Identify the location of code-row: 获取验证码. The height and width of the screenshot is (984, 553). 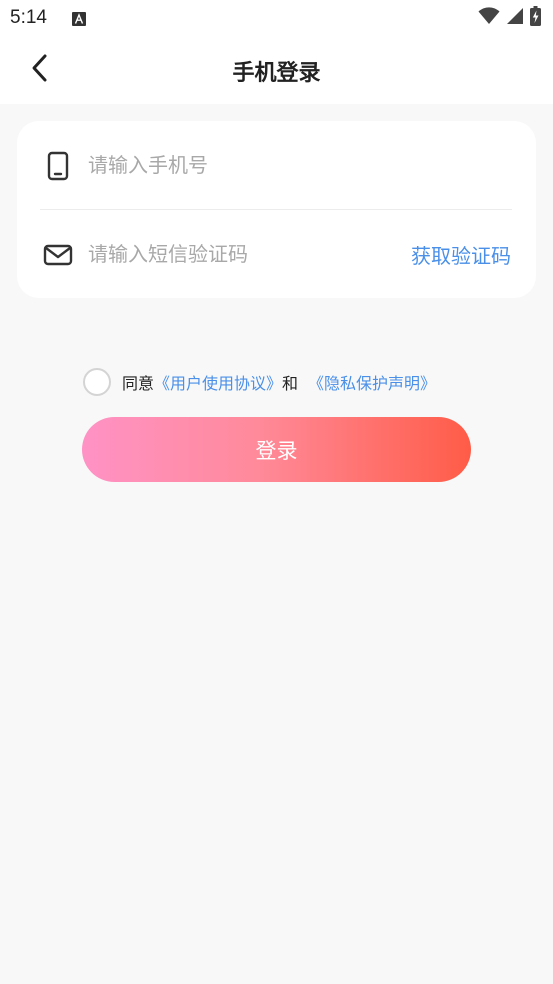
(276, 254).